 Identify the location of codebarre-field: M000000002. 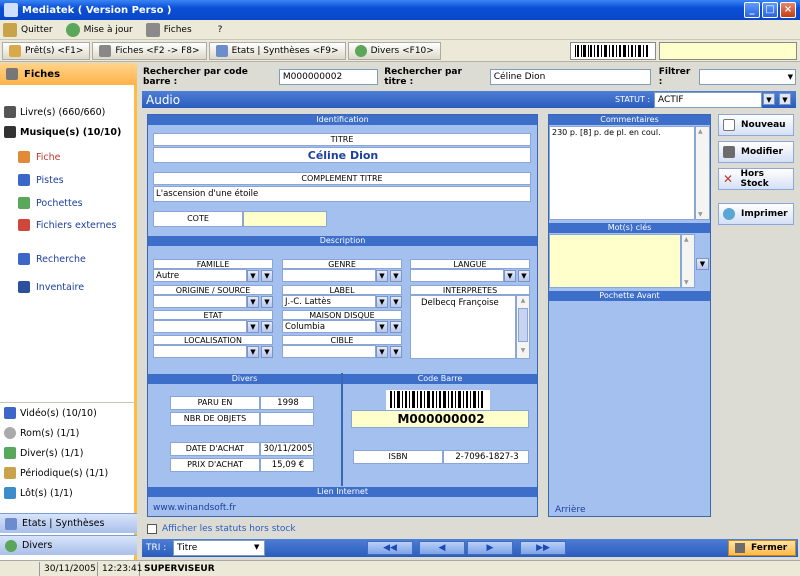
(440, 419).